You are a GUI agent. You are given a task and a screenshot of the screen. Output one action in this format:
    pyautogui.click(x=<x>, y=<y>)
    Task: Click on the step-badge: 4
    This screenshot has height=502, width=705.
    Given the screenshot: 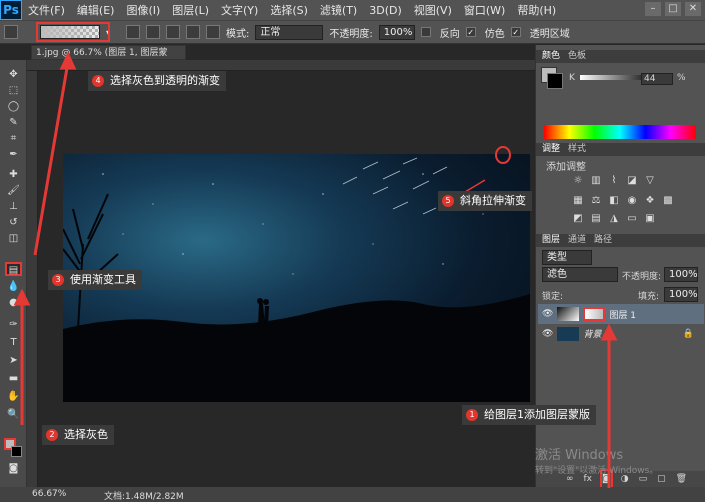 What is the action you would take?
    pyautogui.click(x=98, y=81)
    